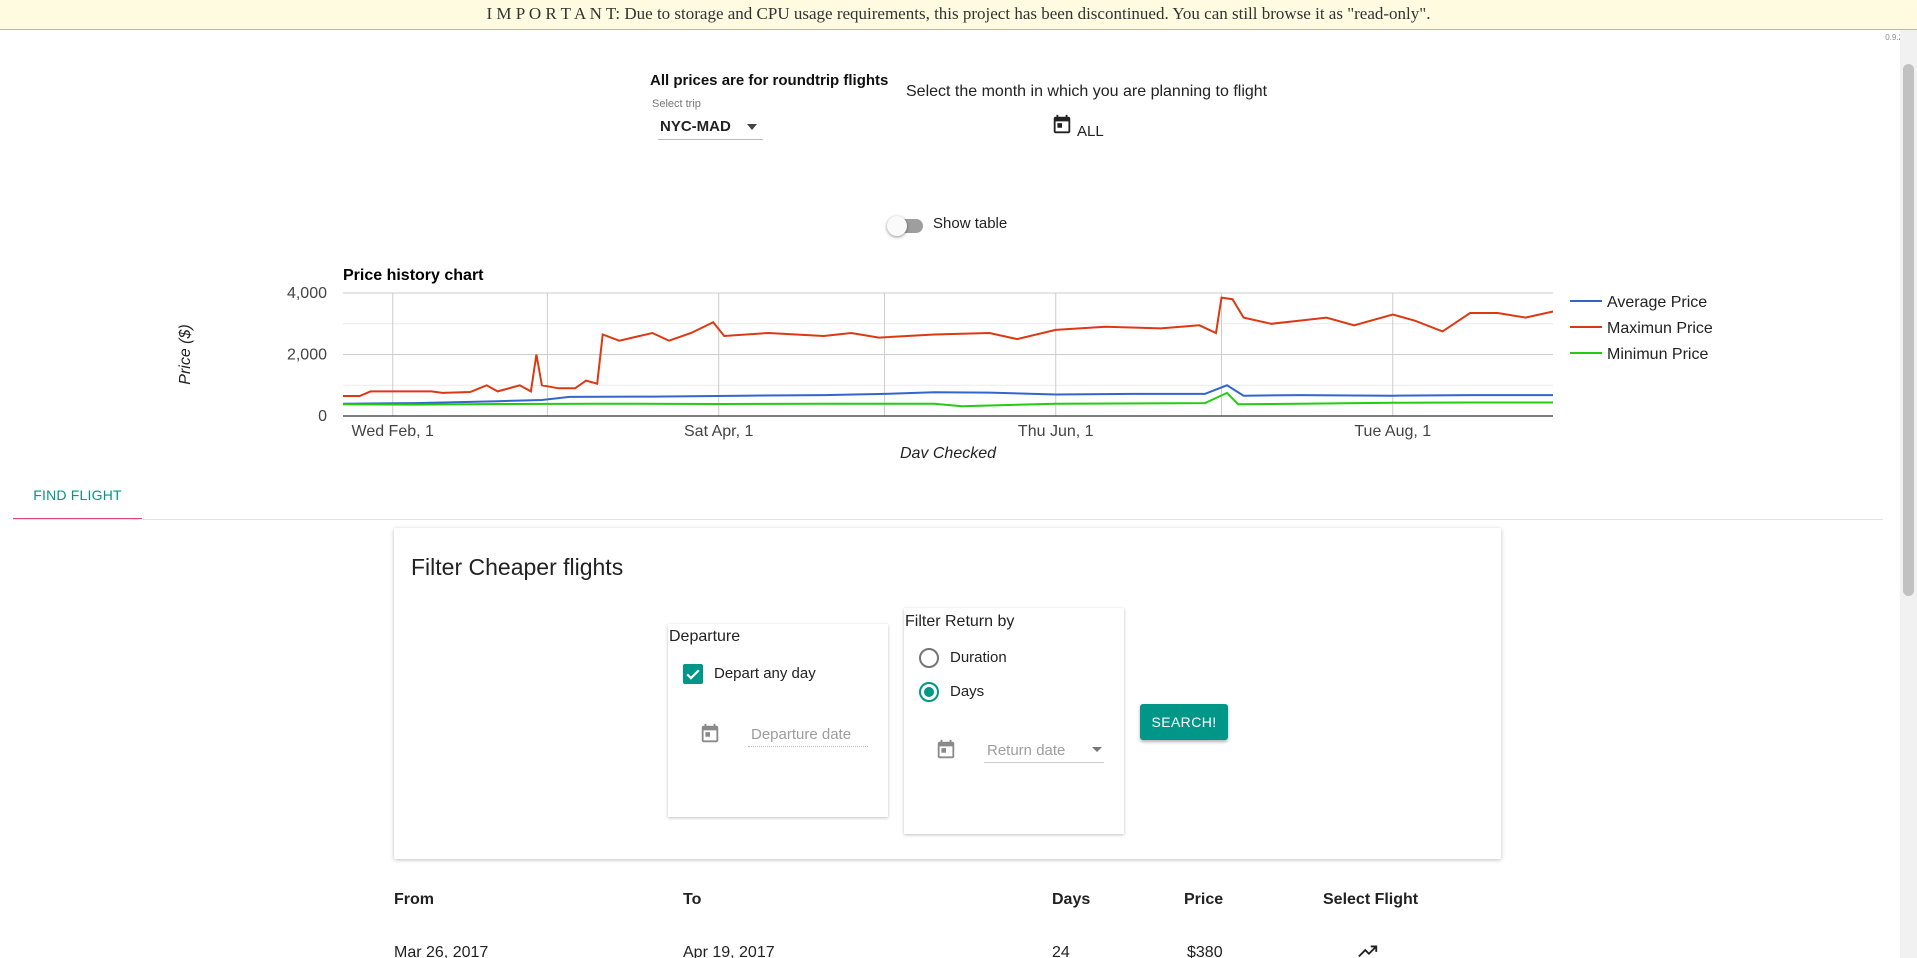  What do you see at coordinates (948, 519) in the screenshot?
I see `tab-divider` at bounding box center [948, 519].